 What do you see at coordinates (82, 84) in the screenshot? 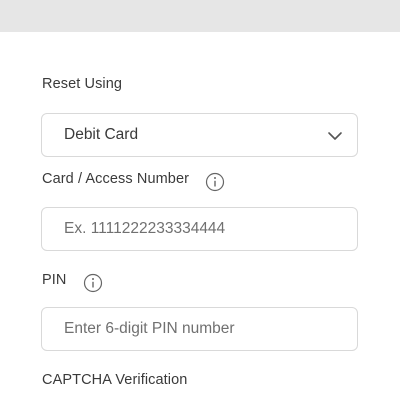
I see `reset-using-label: Reset Using` at bounding box center [82, 84].